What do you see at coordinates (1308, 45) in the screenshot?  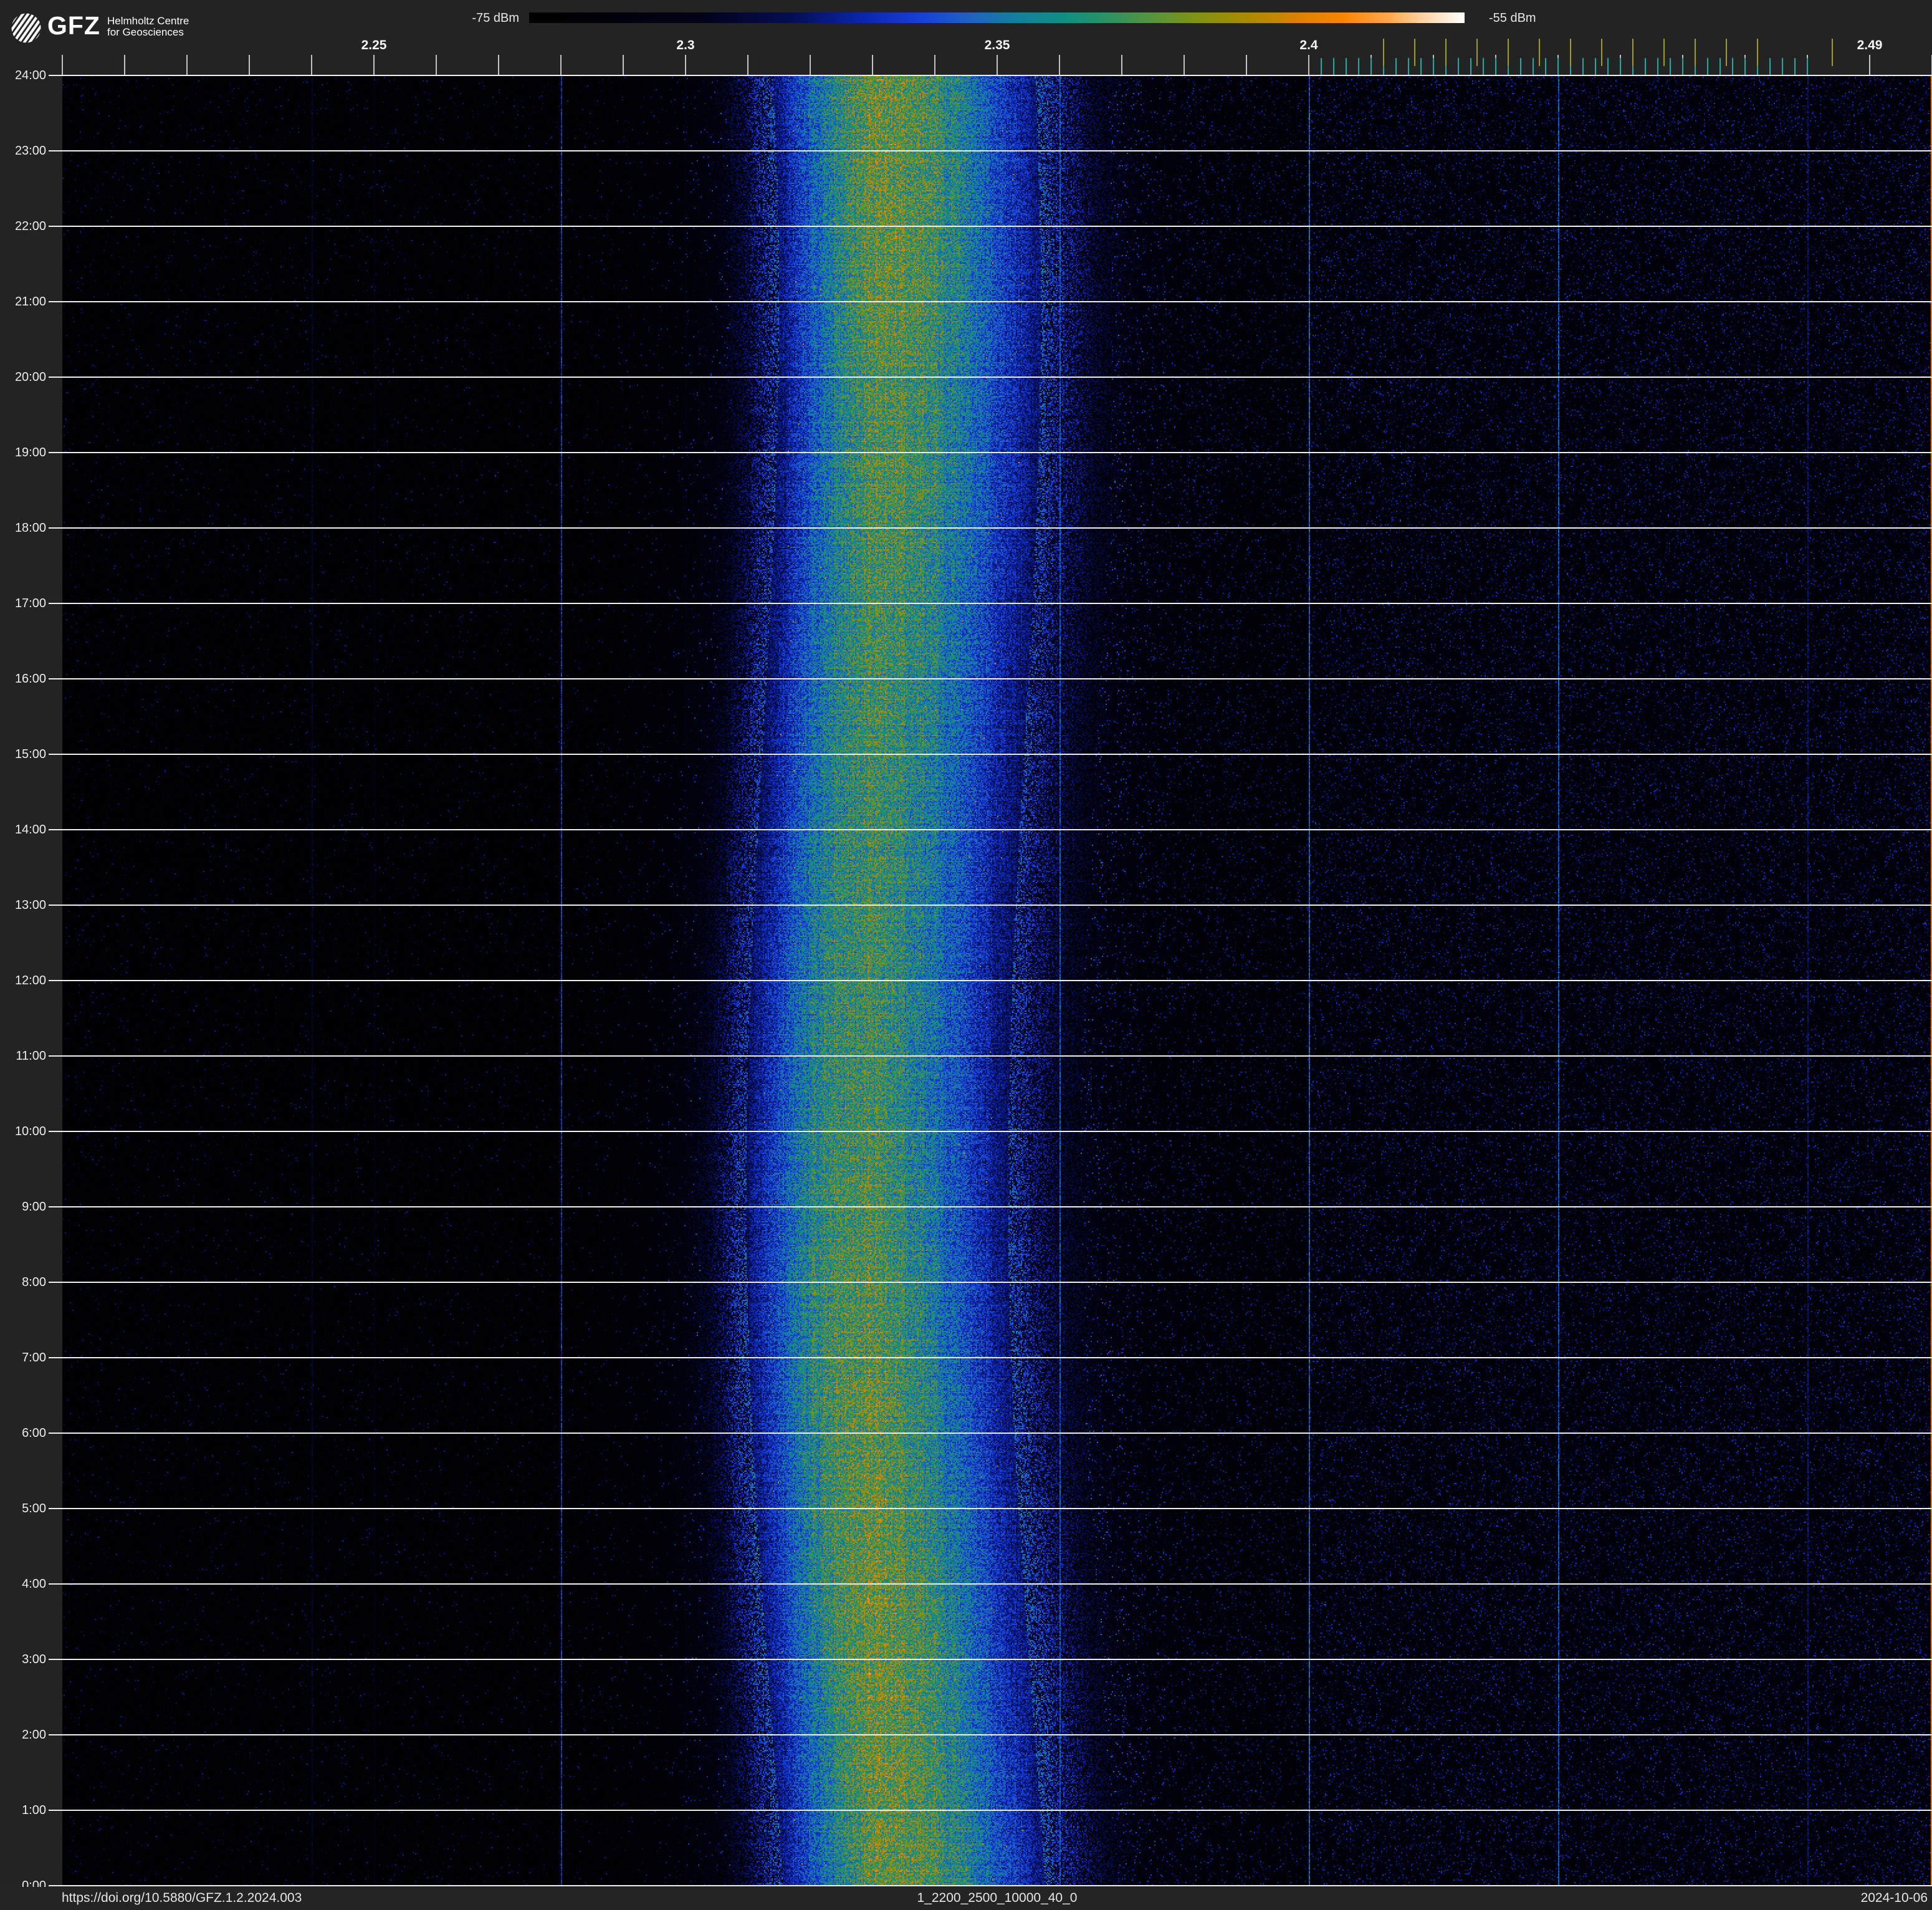 I see `freq-axis-label: 2.4` at bounding box center [1308, 45].